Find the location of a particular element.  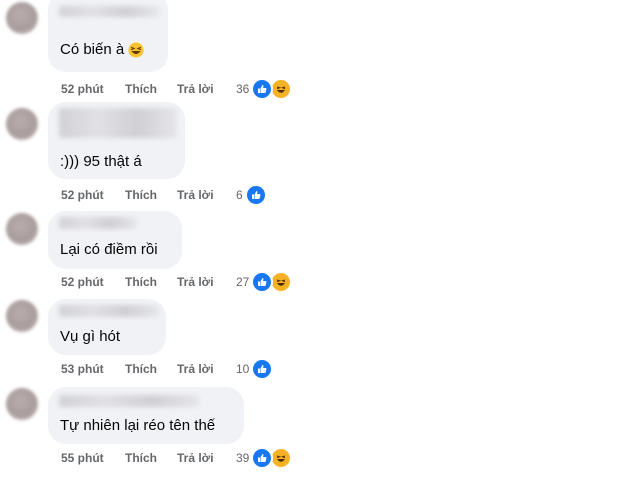

comment-text-row: Lại có điềm rồi is located at coordinates (109, 250).